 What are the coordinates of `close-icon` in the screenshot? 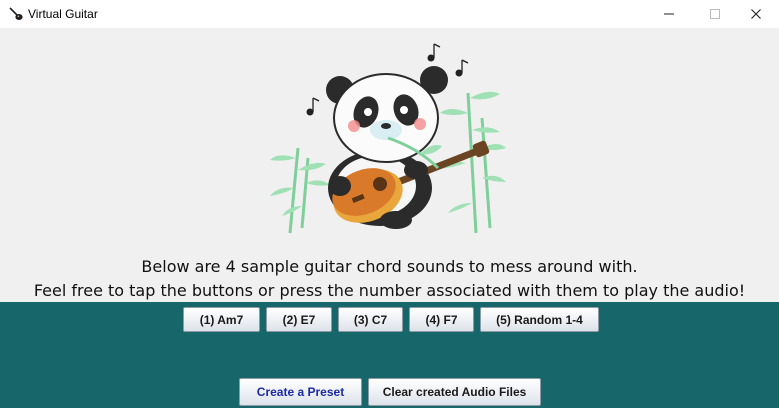 It's located at (756, 14).